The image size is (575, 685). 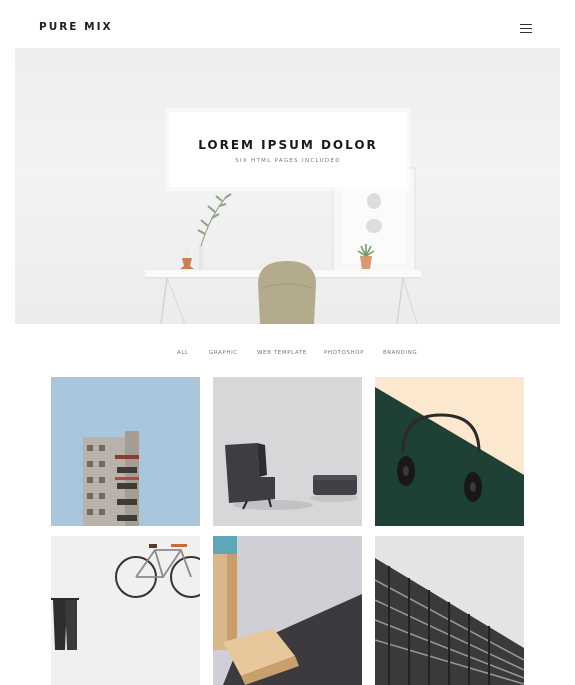 I want to click on filter-photoshop: PHOTOSHOP, so click(x=344, y=353).